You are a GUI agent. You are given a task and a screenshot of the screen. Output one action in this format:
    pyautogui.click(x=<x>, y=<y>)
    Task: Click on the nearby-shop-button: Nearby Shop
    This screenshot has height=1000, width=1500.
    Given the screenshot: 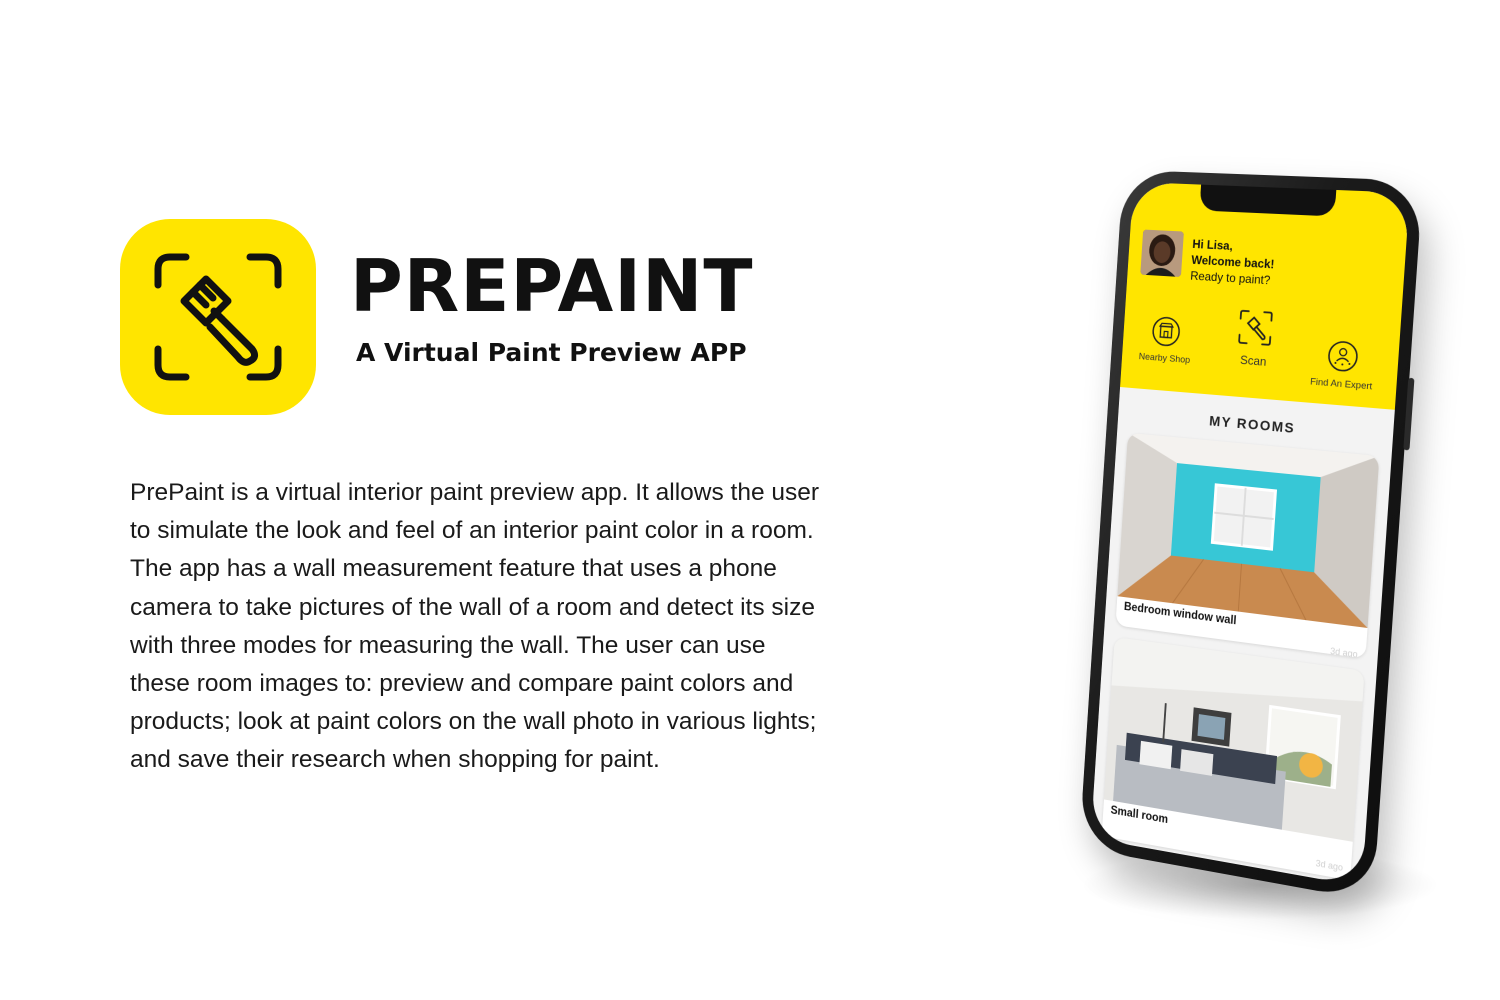 What is the action you would take?
    pyautogui.click(x=1166, y=339)
    